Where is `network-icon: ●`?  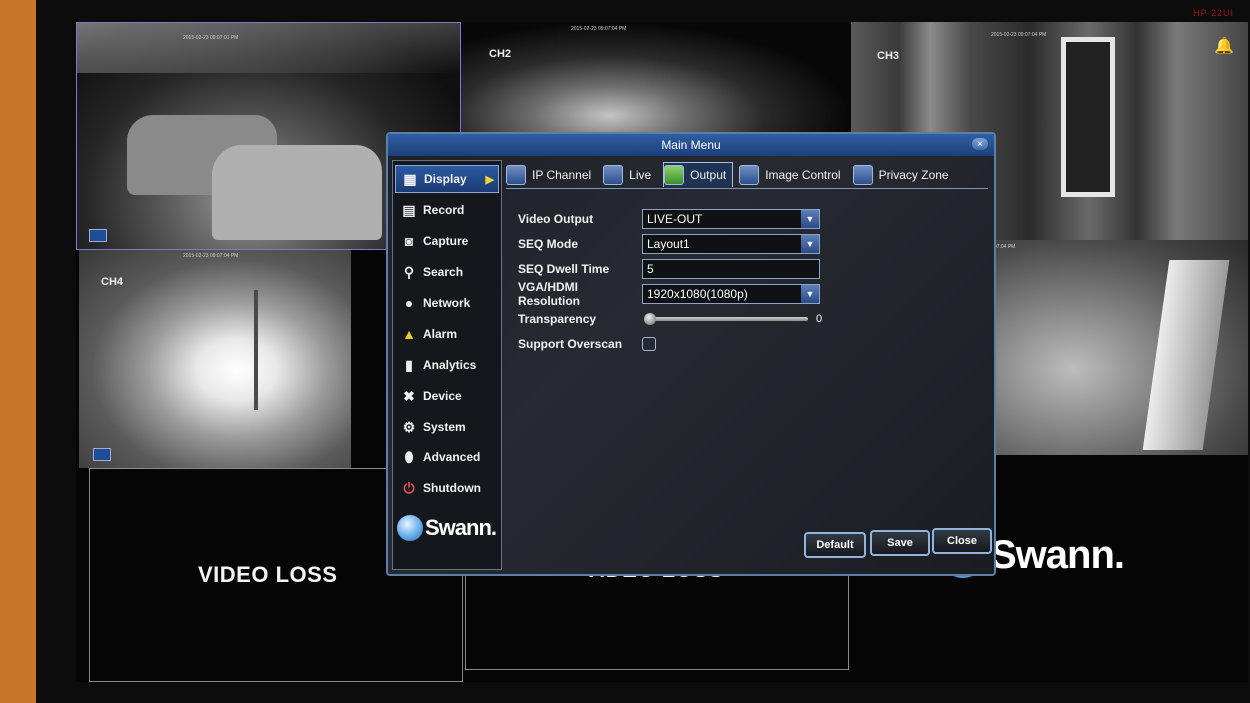 network-icon: ● is located at coordinates (409, 303).